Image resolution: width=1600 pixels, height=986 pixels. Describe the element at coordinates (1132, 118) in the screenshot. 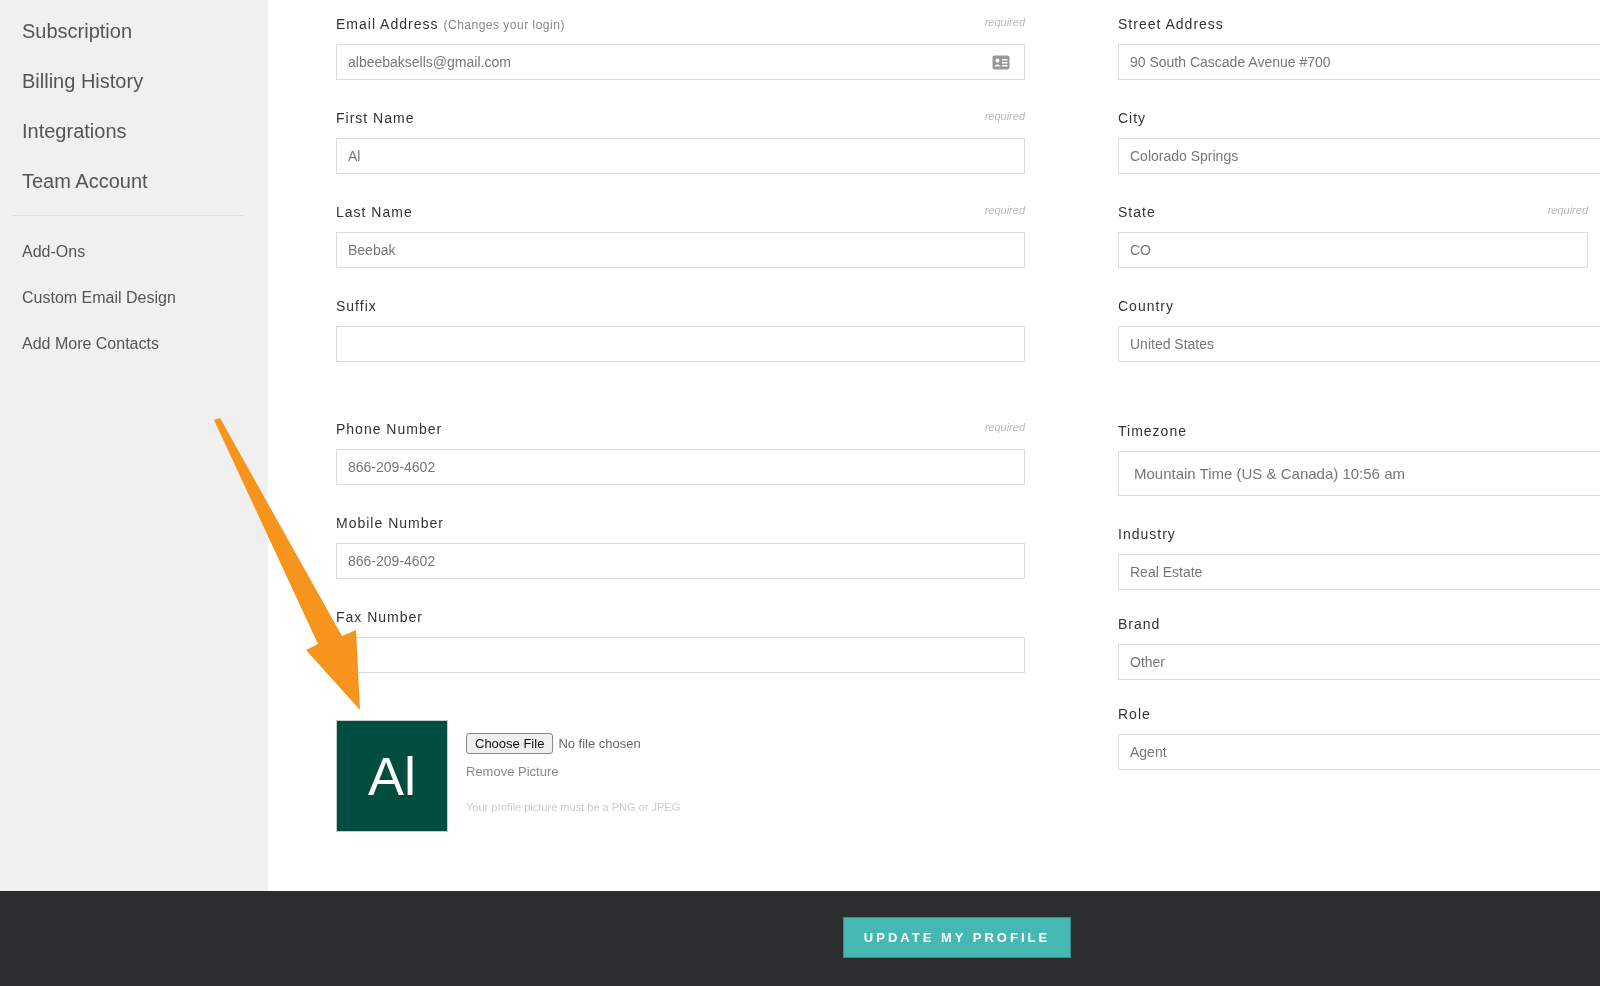

I see `field-label: City` at that location.